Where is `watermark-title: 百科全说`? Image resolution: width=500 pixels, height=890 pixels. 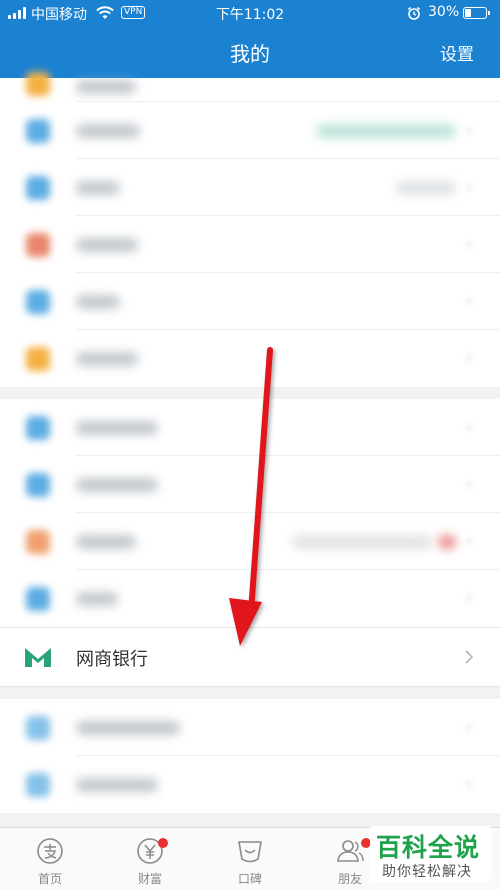
watermark-title: 百科全说 is located at coordinates (428, 847).